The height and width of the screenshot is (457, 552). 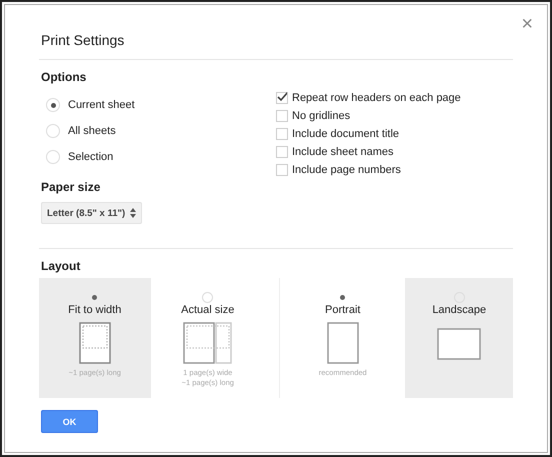 What do you see at coordinates (346, 170) in the screenshot?
I see `checkbox-label: Include page numbers` at bounding box center [346, 170].